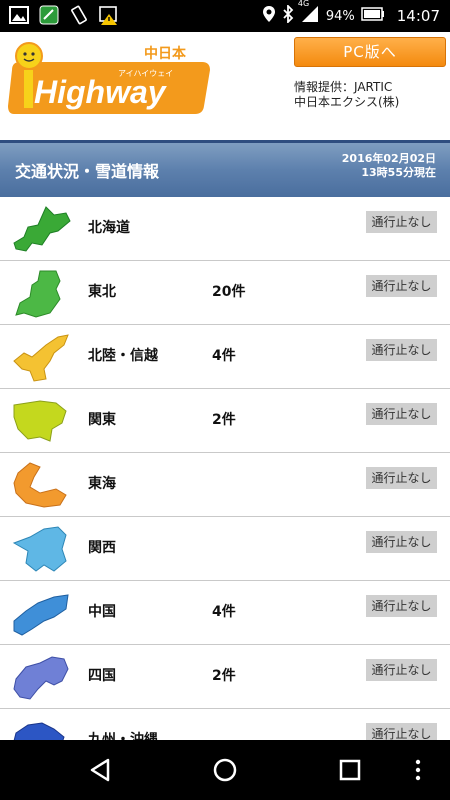  I want to click on update-time: 13時55分現在, so click(398, 172).